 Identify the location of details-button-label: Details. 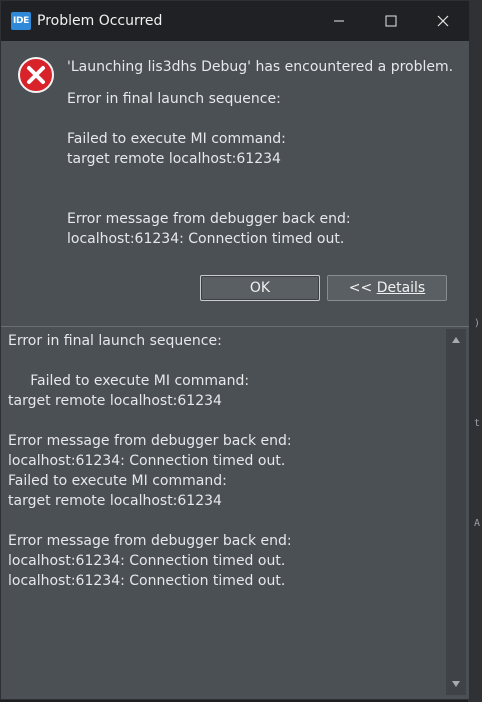
(401, 288).